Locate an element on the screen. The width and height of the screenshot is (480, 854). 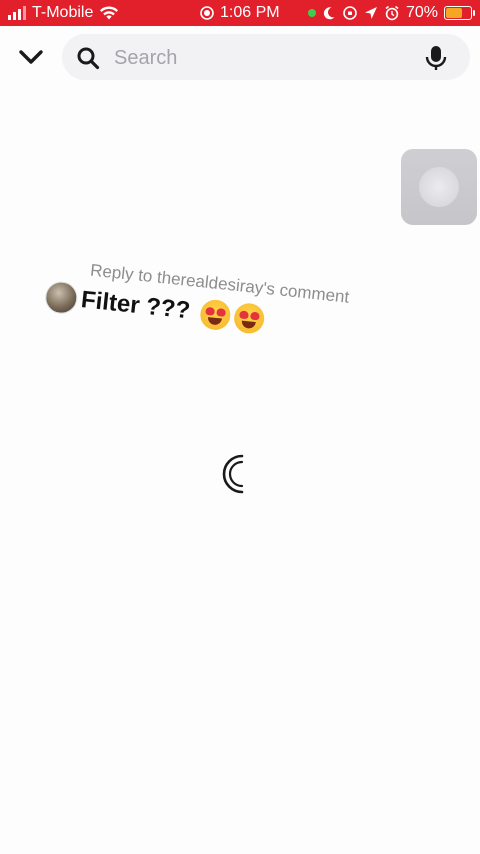
status-center: 1:06 PM is located at coordinates (240, 13).